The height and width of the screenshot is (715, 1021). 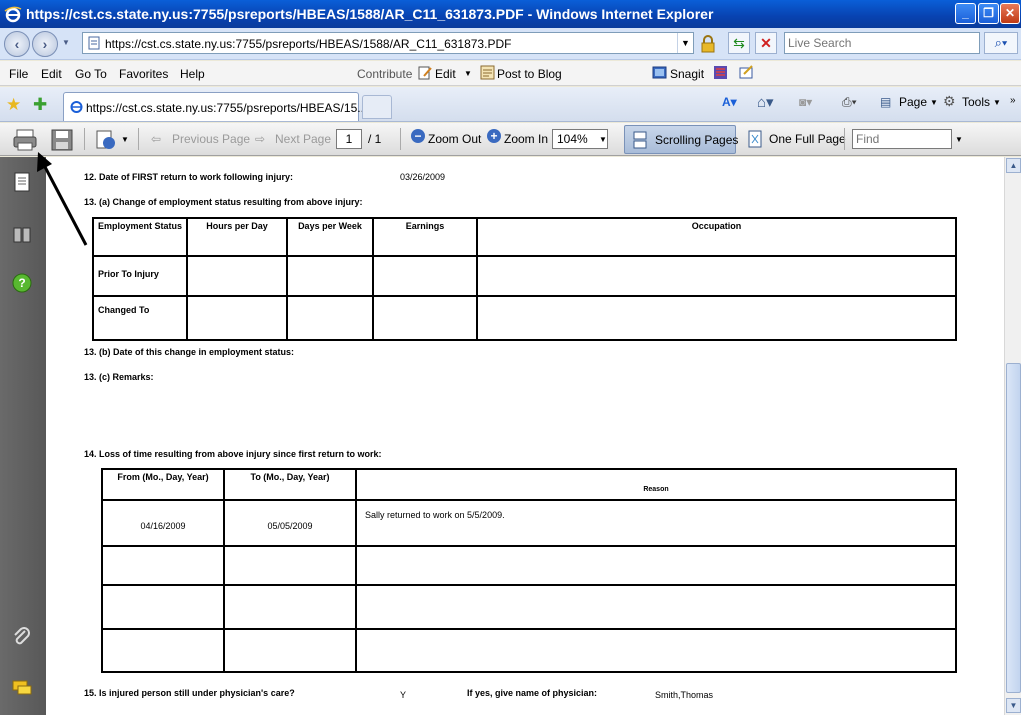 I want to click on refresh-icon: ⇆, so click(x=739, y=43).